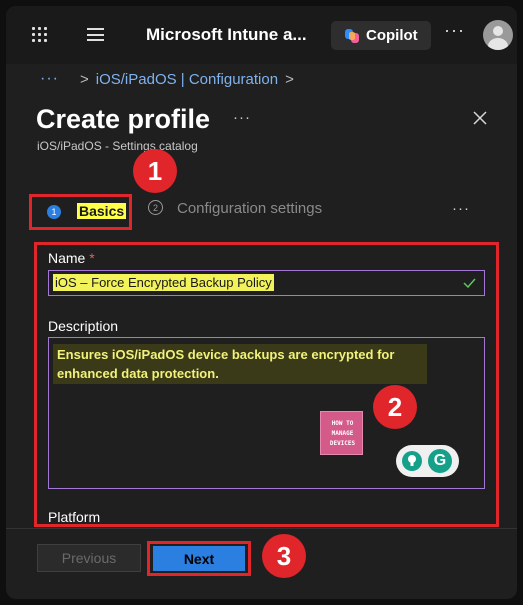 The width and height of the screenshot is (523, 605). What do you see at coordinates (92, 258) in the screenshot?
I see `required-mark: *` at bounding box center [92, 258].